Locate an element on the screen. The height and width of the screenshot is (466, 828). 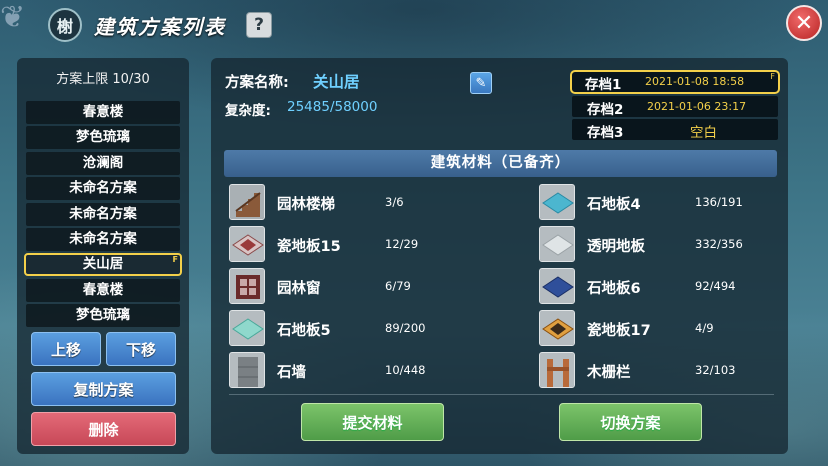
complexity-label: 复杂度: is located at coordinates (248, 111).